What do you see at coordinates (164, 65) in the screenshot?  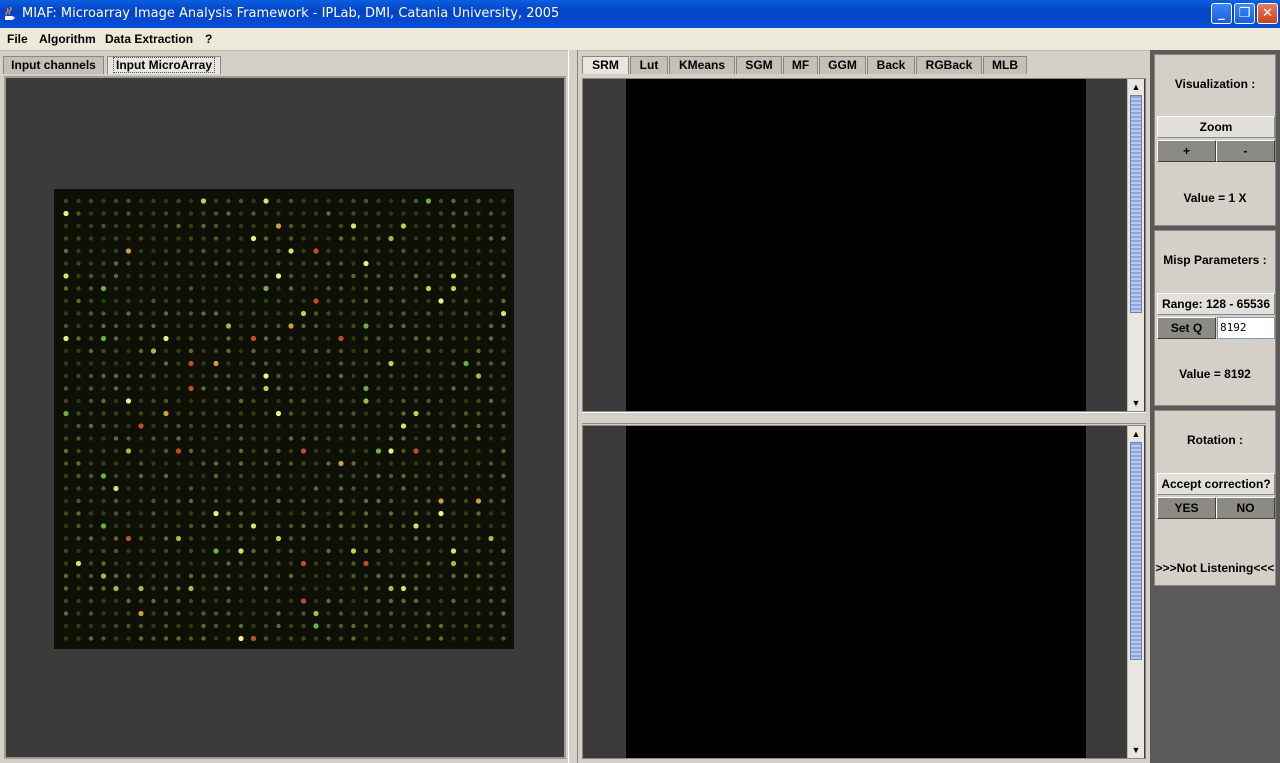 I see `tab-input-microarray: Input MicroArray` at bounding box center [164, 65].